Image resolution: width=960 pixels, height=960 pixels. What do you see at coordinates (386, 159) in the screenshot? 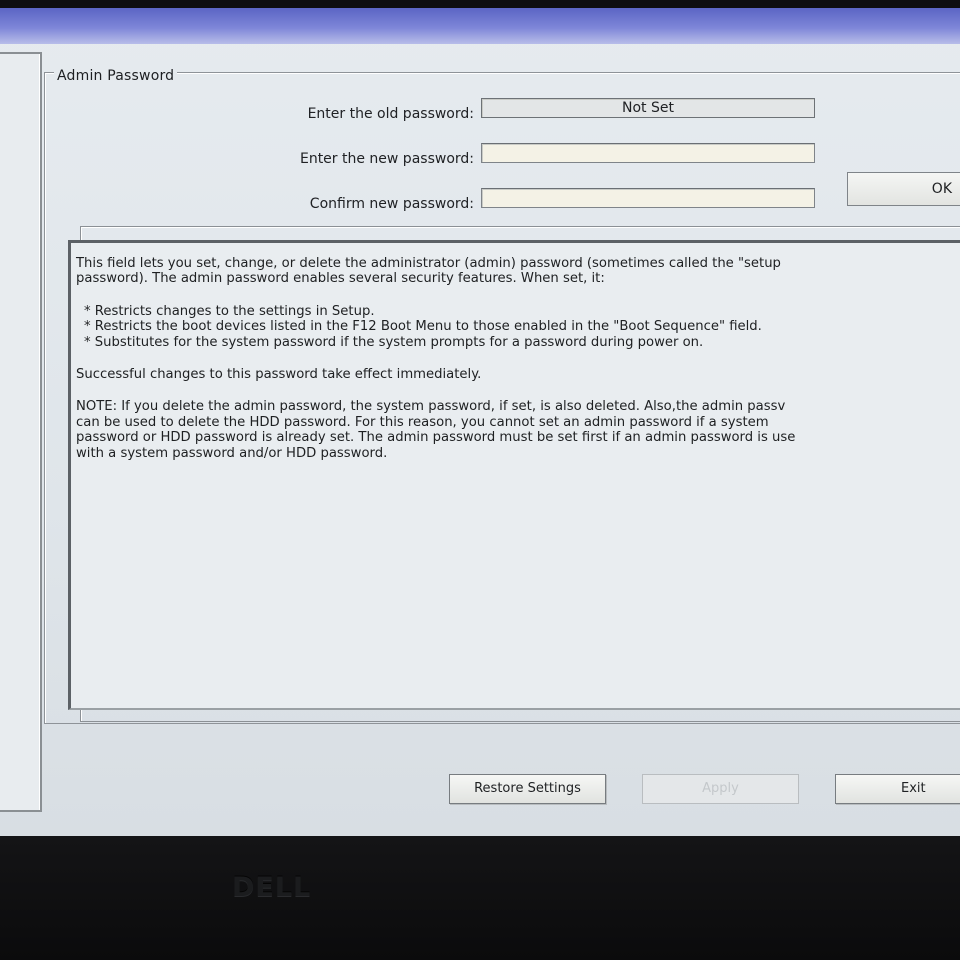
I see `new-password-label: Enter the new password:` at bounding box center [386, 159].